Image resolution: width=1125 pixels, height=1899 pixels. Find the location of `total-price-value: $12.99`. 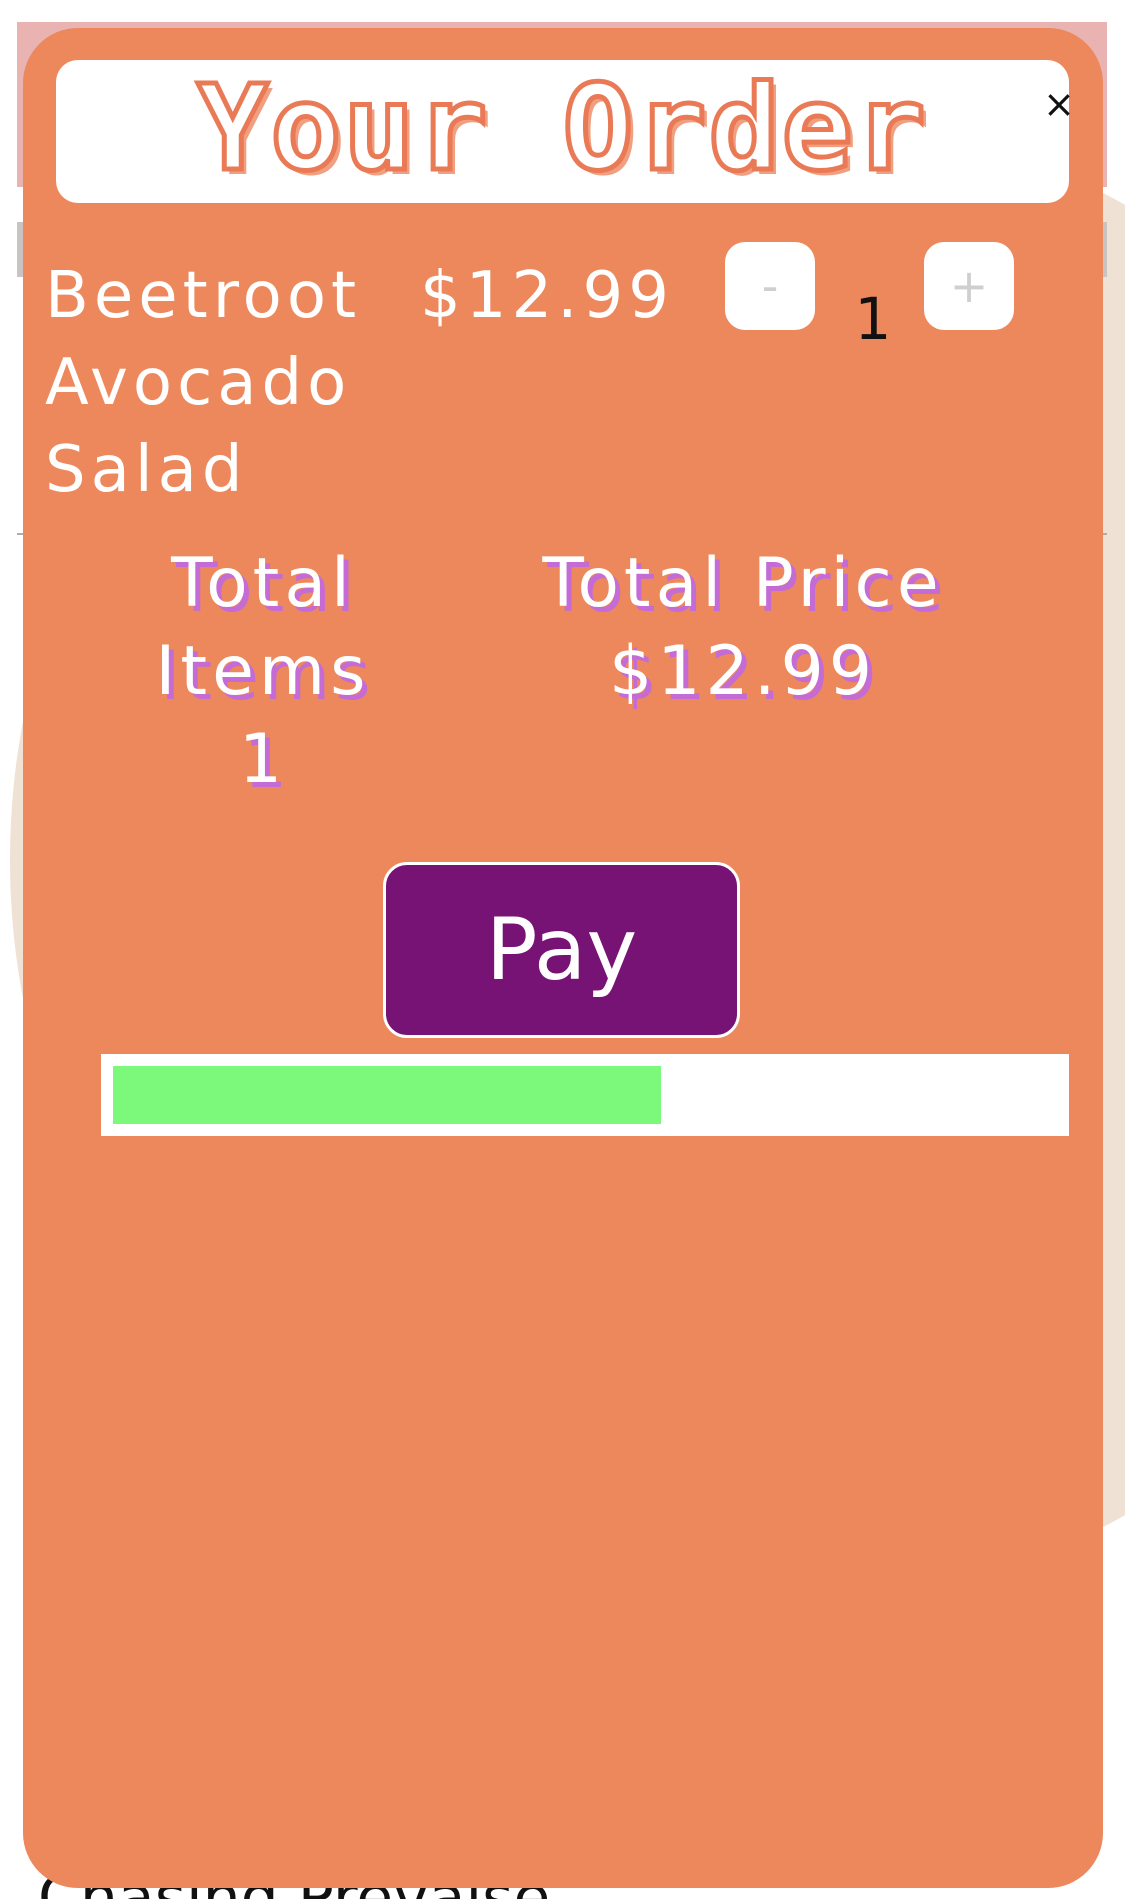

total-price-value: $12.99 is located at coordinates (743, 671).